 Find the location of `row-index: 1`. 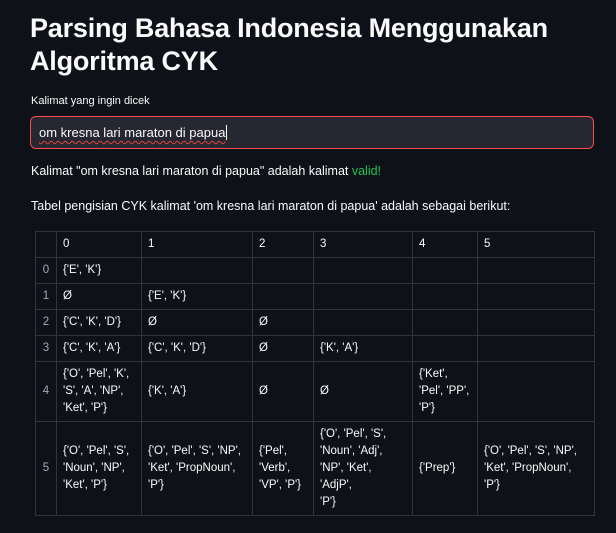

row-index: 1 is located at coordinates (46, 296).